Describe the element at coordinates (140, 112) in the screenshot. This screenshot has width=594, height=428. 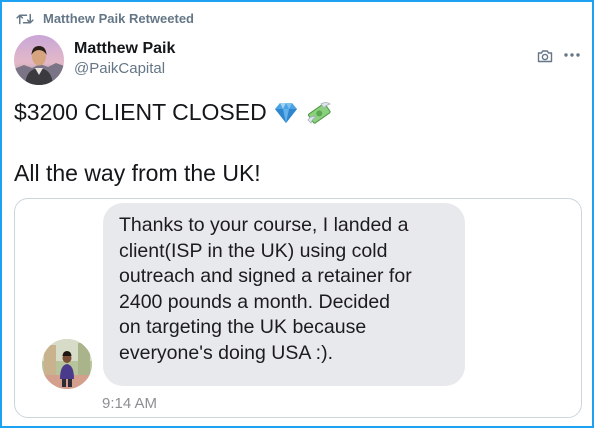
I see `tweet-headline: $3200 CLIENT CLOSED` at that location.